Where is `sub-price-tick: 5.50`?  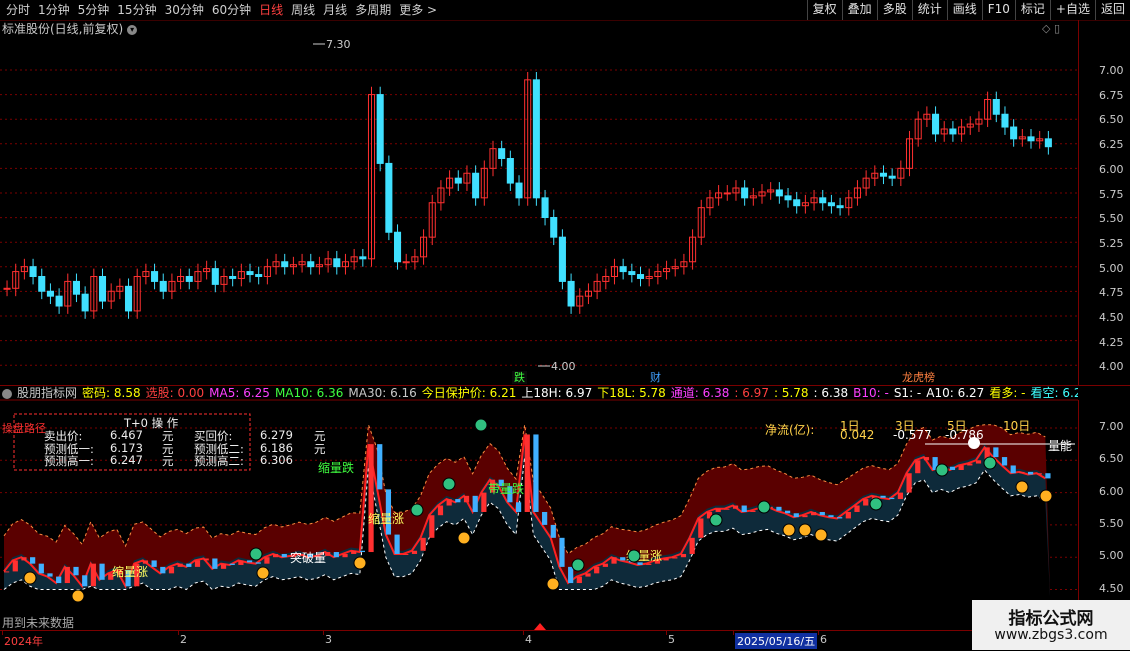
sub-price-tick: 5.50 is located at coordinates (1111, 523).